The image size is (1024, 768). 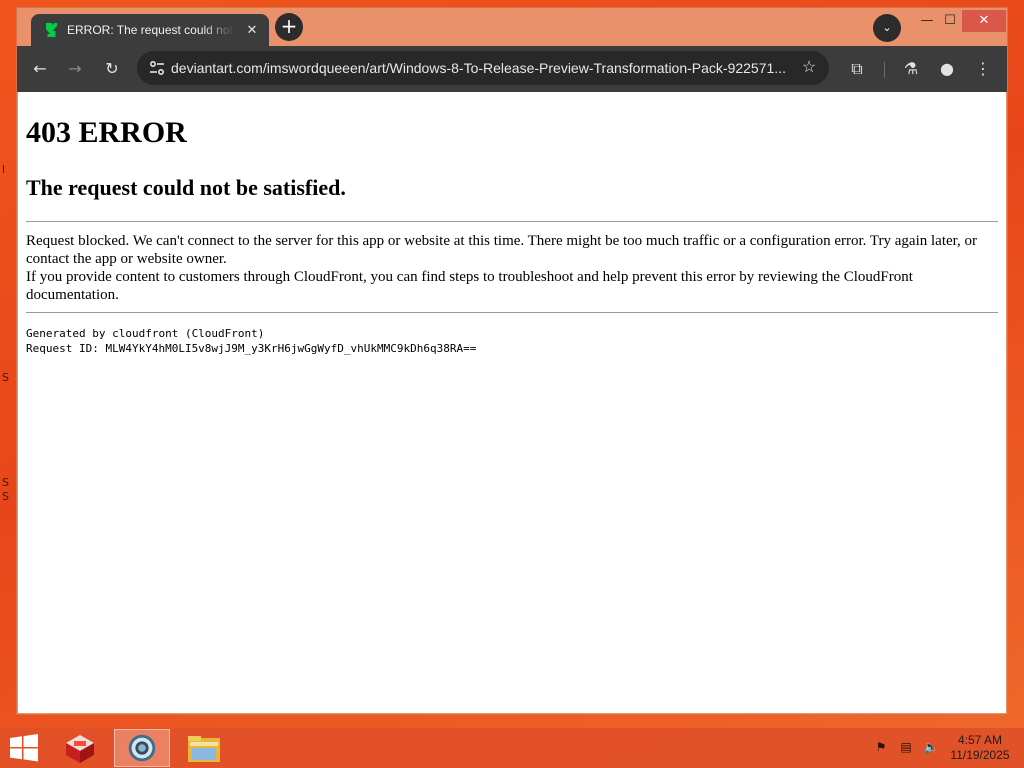 What do you see at coordinates (51, 30) in the screenshot?
I see `deviantart-favicon-icon` at bounding box center [51, 30].